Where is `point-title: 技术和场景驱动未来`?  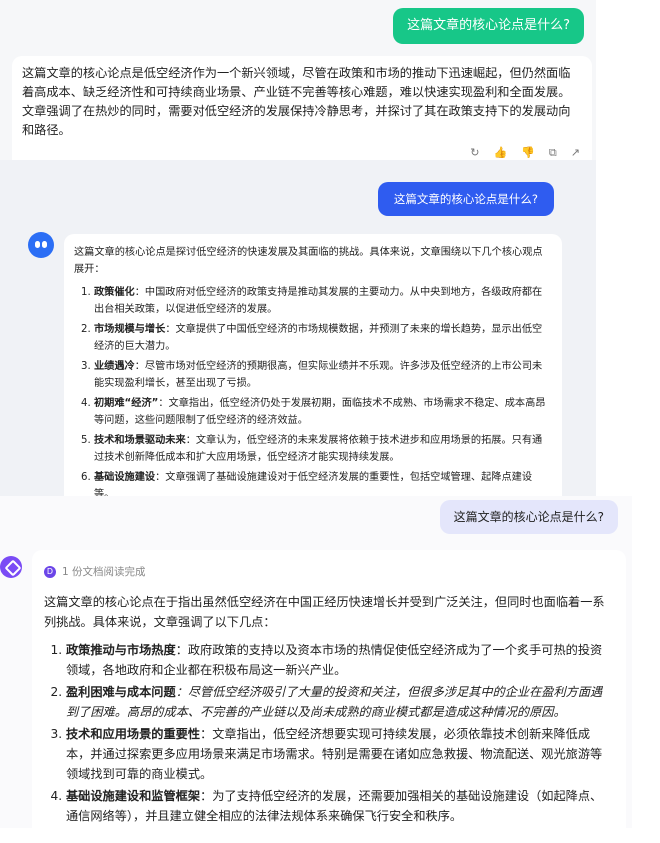
point-title: 技术和场景驱动未来 is located at coordinates (140, 440).